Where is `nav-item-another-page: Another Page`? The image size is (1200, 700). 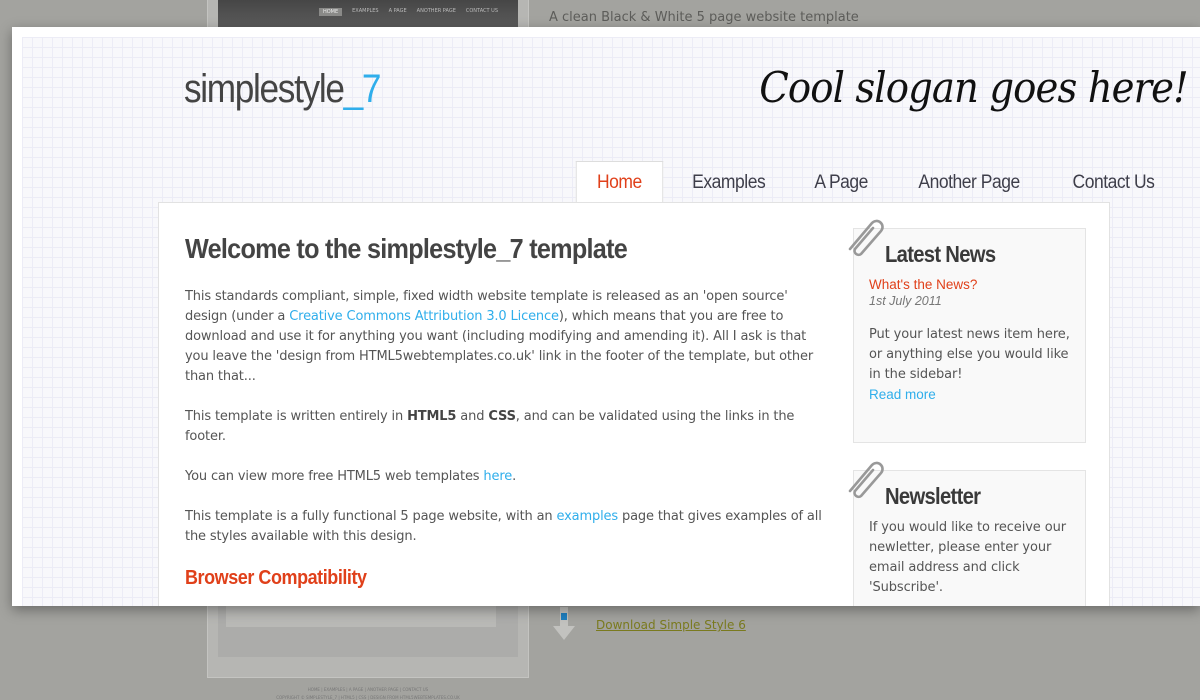
nav-item-another-page: Another Page is located at coordinates (970, 183).